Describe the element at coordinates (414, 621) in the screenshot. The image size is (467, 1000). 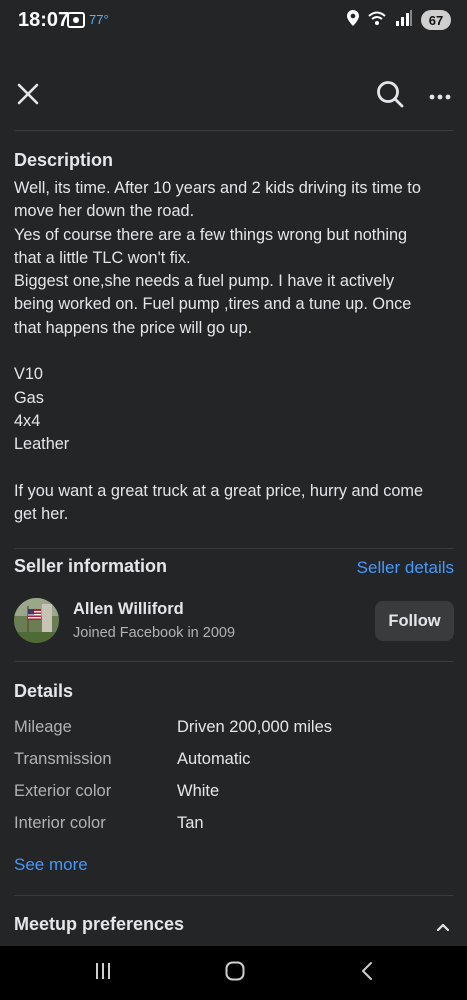
I see `follow-button: Follow` at that location.